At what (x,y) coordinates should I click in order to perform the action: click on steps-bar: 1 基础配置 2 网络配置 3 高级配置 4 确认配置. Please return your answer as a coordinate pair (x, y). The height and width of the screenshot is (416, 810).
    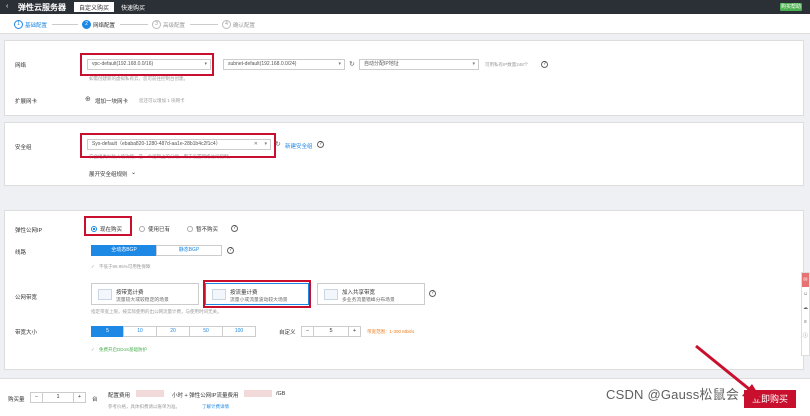
    Looking at the image, I should click on (405, 24).